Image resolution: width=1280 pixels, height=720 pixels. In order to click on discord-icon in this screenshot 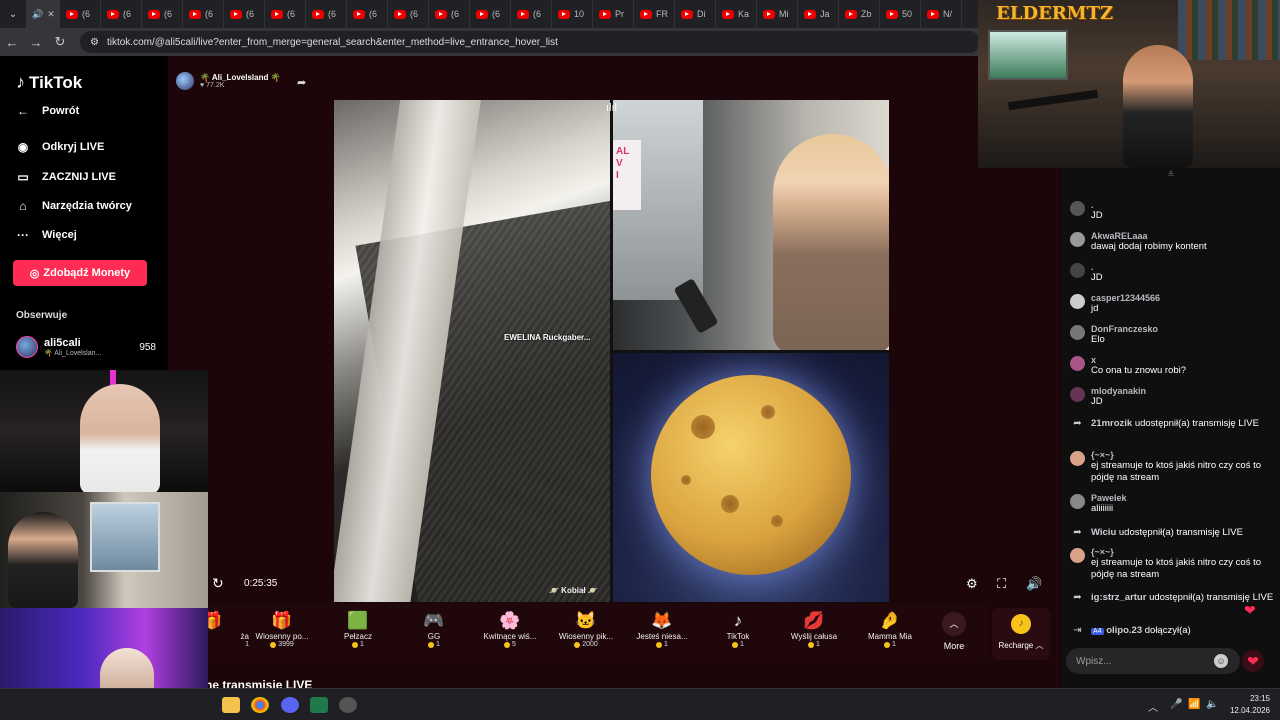, I will do `click(290, 705)`.